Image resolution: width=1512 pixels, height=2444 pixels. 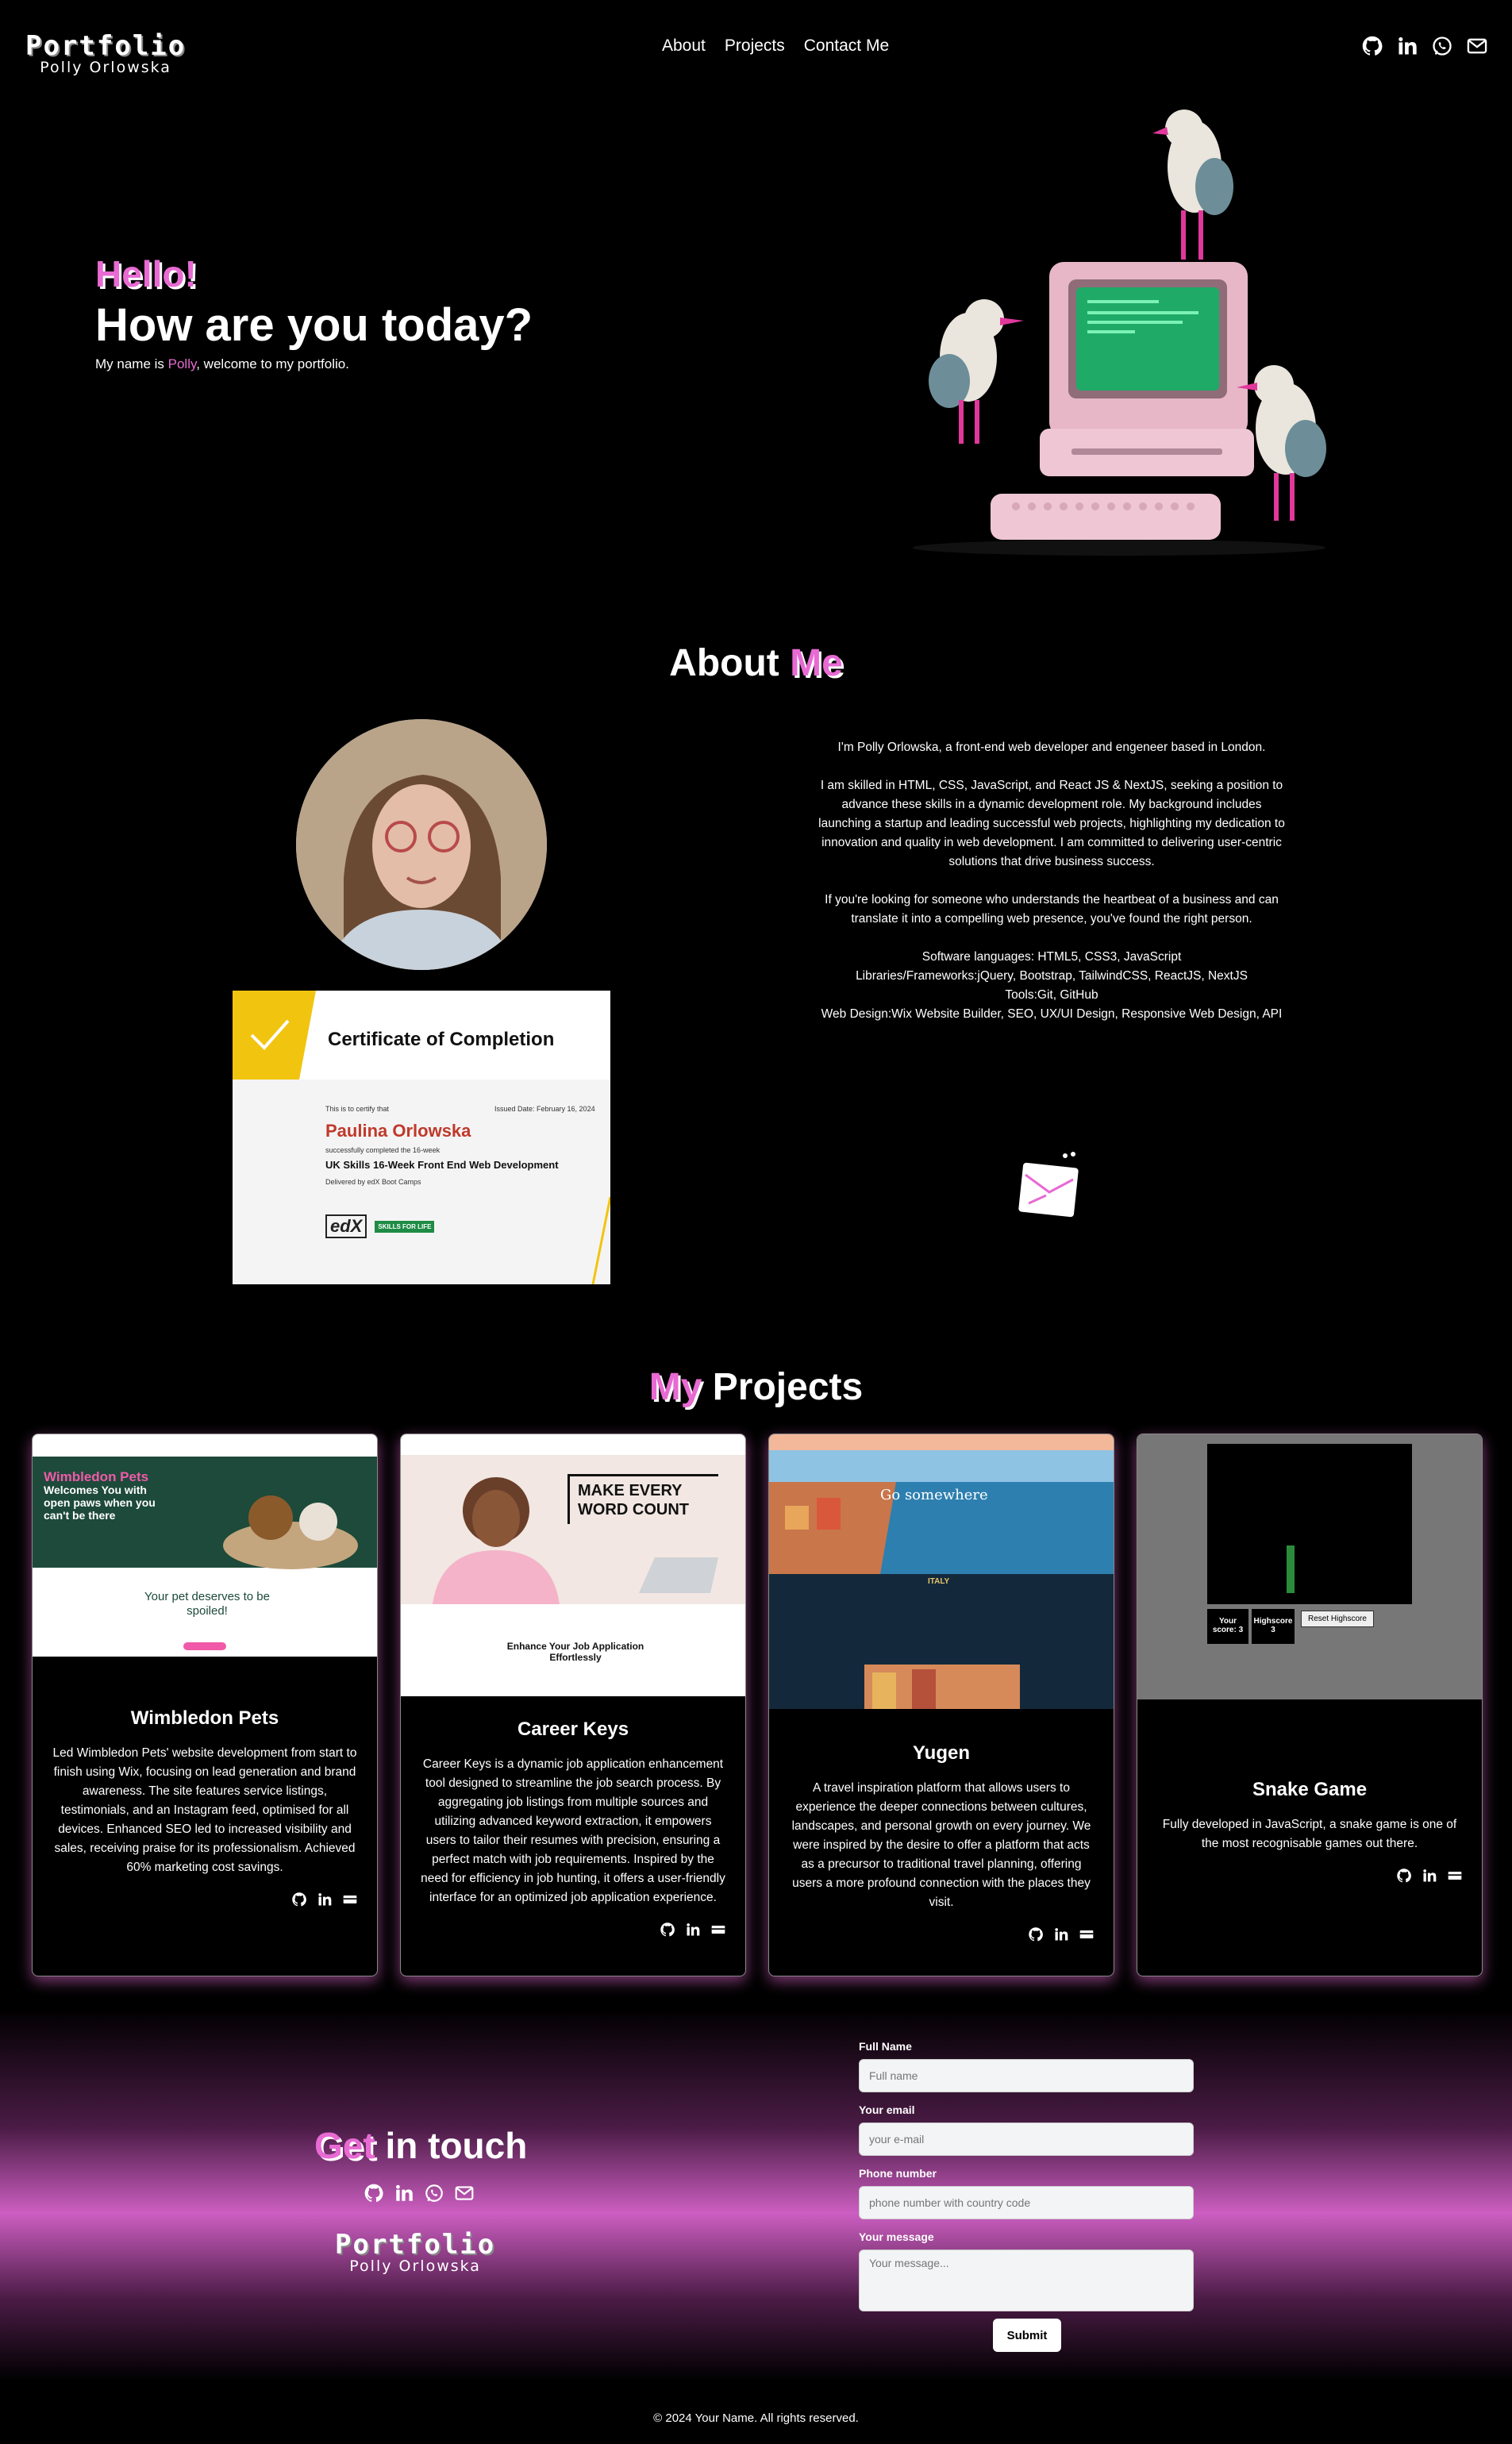 What do you see at coordinates (1048, 1185) in the screenshot?
I see `envelope-illustration` at bounding box center [1048, 1185].